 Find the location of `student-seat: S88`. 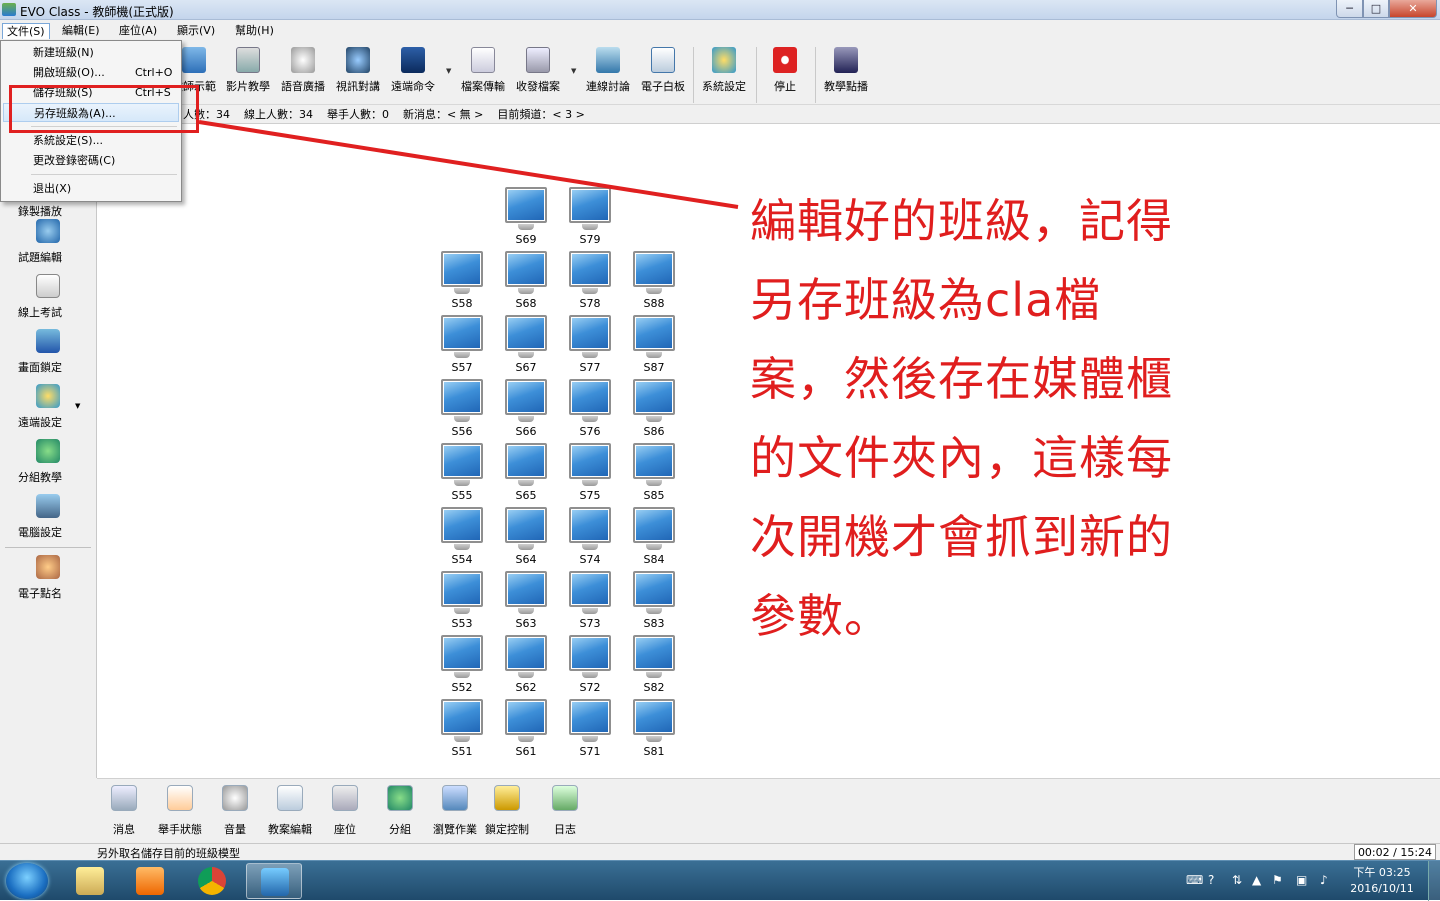

student-seat: S88 is located at coordinates (654, 282).